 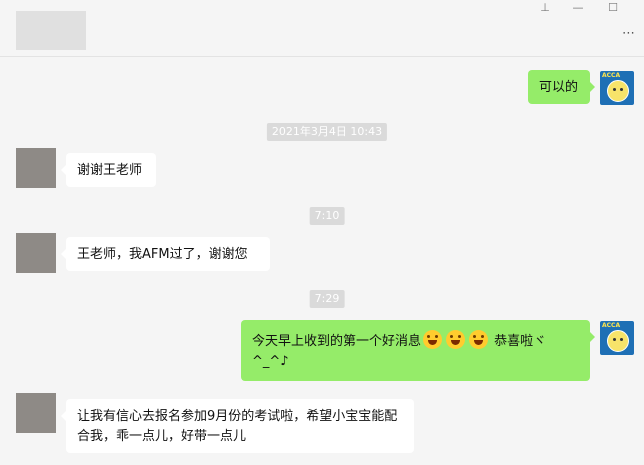 What do you see at coordinates (327, 299) in the screenshot?
I see `timestamp: 7:29` at bounding box center [327, 299].